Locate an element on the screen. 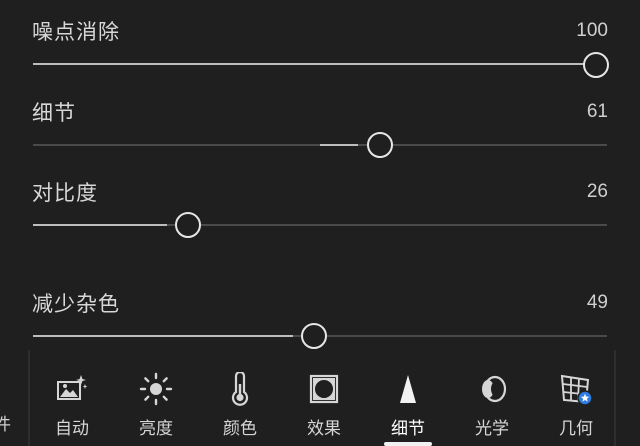  tab-profile-label-cut: 件 is located at coordinates (5, 422).